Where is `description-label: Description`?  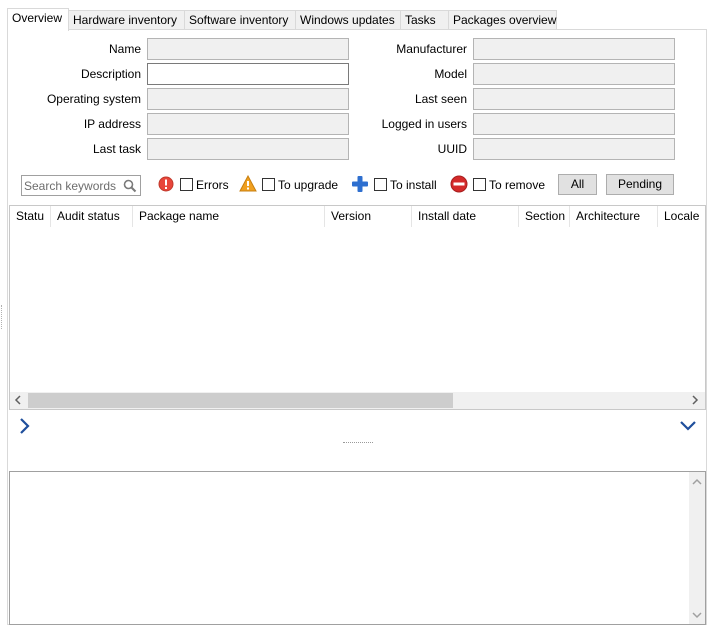 description-label: Description is located at coordinates (110, 74).